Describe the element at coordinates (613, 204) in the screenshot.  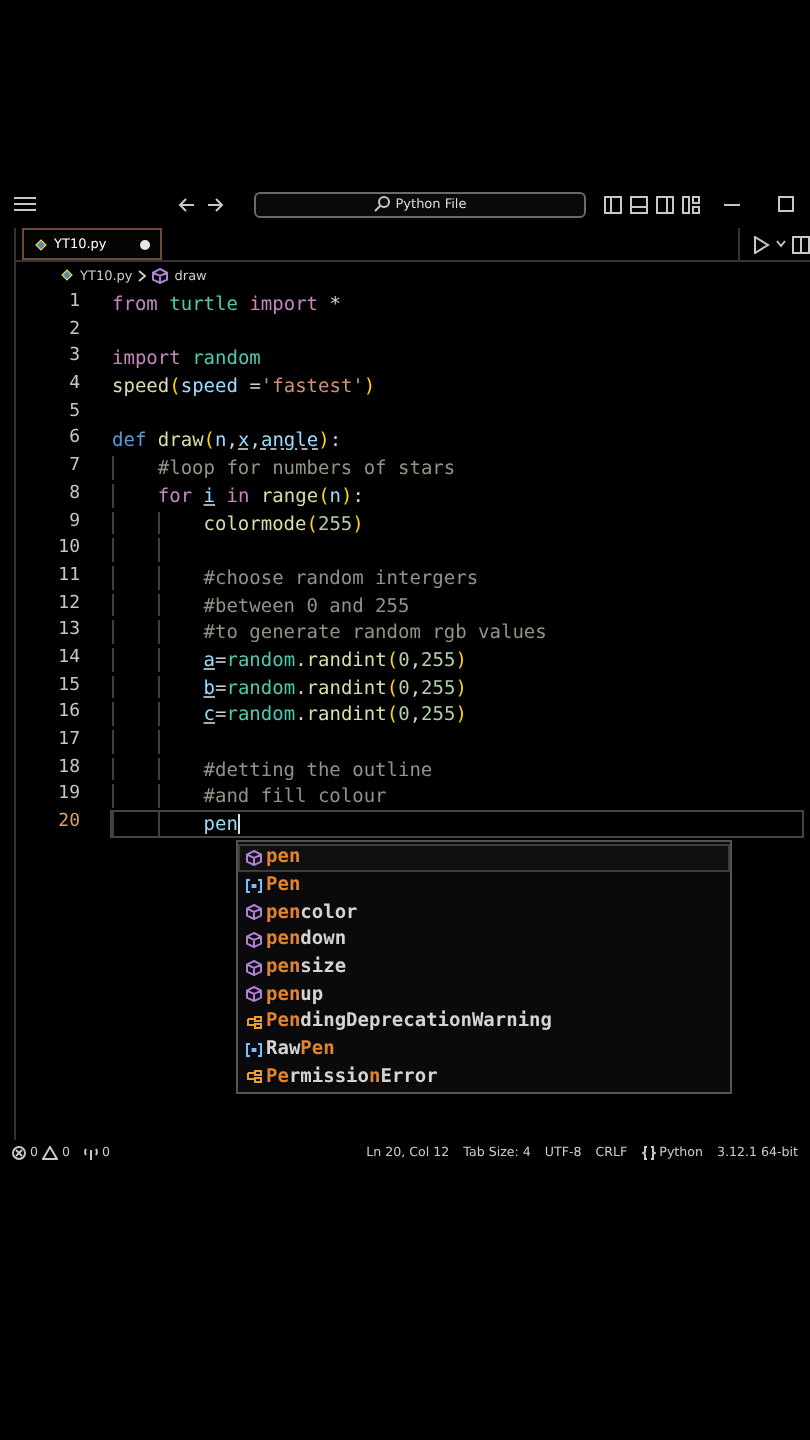
I see `sidebar-layout-icon` at that location.